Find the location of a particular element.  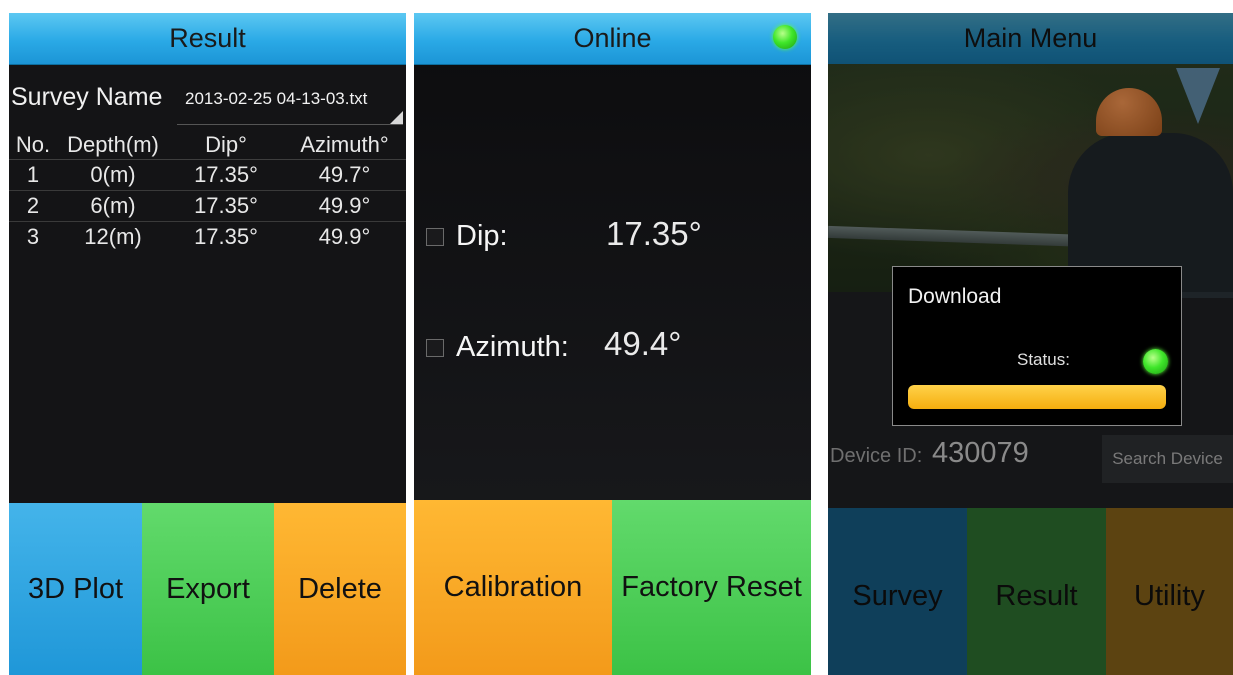

download-progress-bar is located at coordinates (1037, 397).